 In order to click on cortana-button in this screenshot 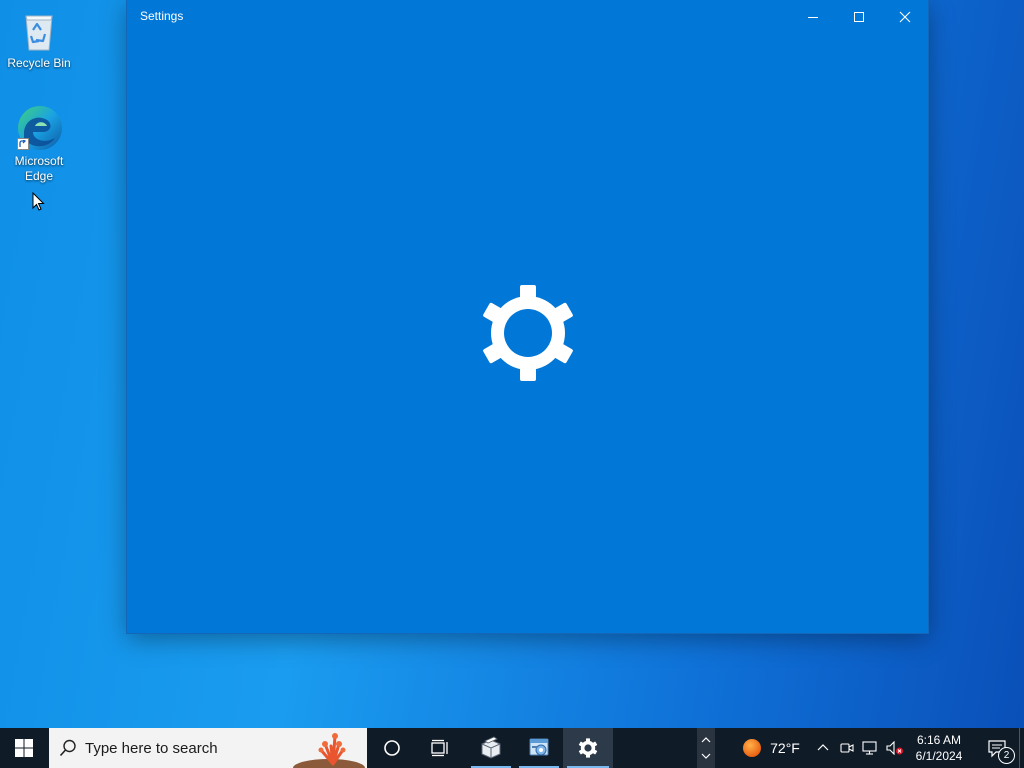, I will do `click(392, 748)`.